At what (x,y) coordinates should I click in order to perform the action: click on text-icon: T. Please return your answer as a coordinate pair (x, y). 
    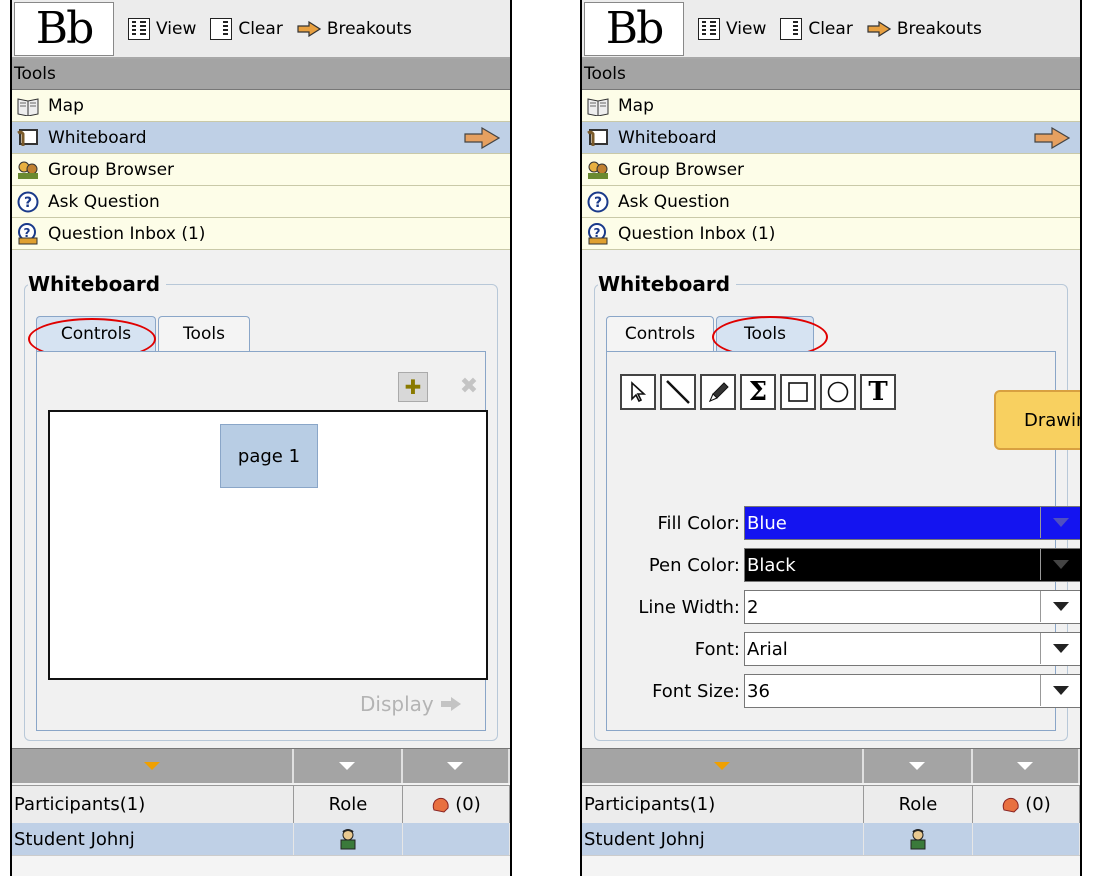
    Looking at the image, I should click on (878, 392).